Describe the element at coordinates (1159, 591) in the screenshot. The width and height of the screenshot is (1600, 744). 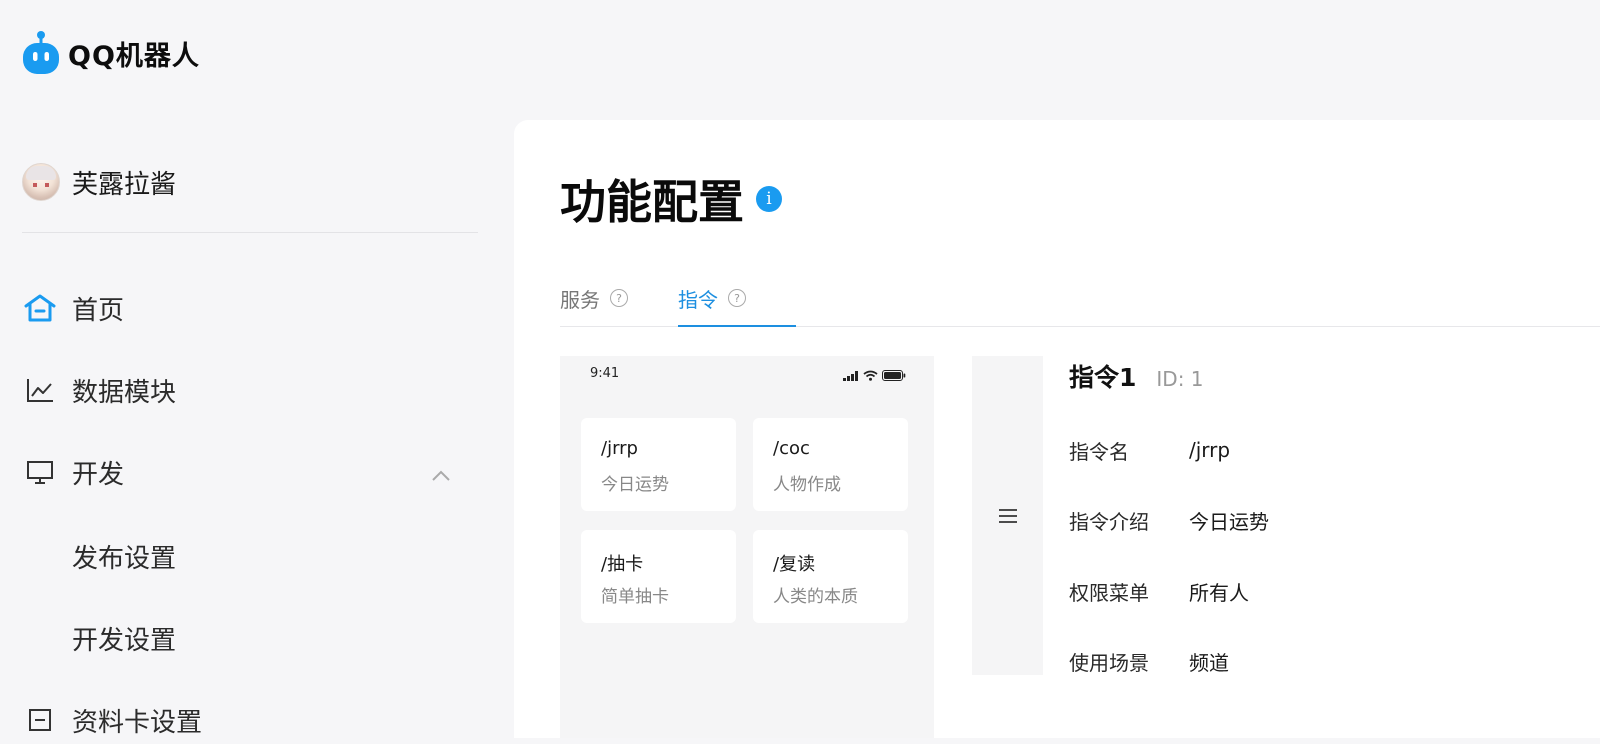
I see `field-permission-menu: 权限菜单 所有人` at that location.